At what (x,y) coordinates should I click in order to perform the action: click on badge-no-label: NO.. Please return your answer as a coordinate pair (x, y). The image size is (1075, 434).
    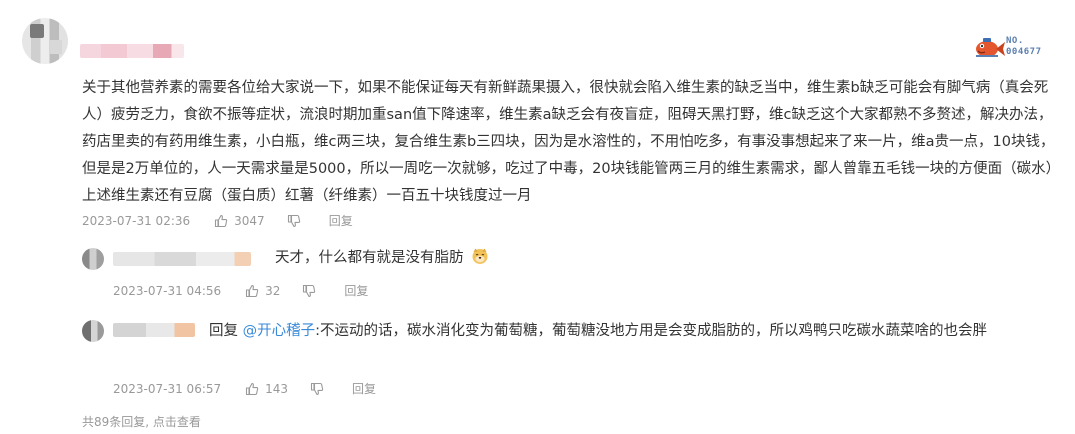
    Looking at the image, I should click on (1015, 41).